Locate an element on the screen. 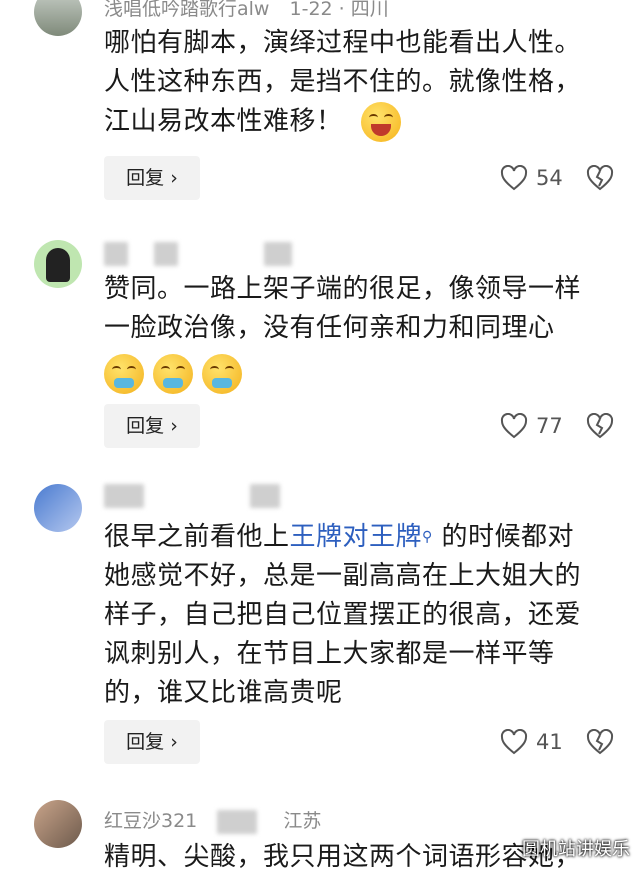 Image resolution: width=640 pixels, height=877 pixels. squinting-tongue-emoji-icon is located at coordinates (381, 122).